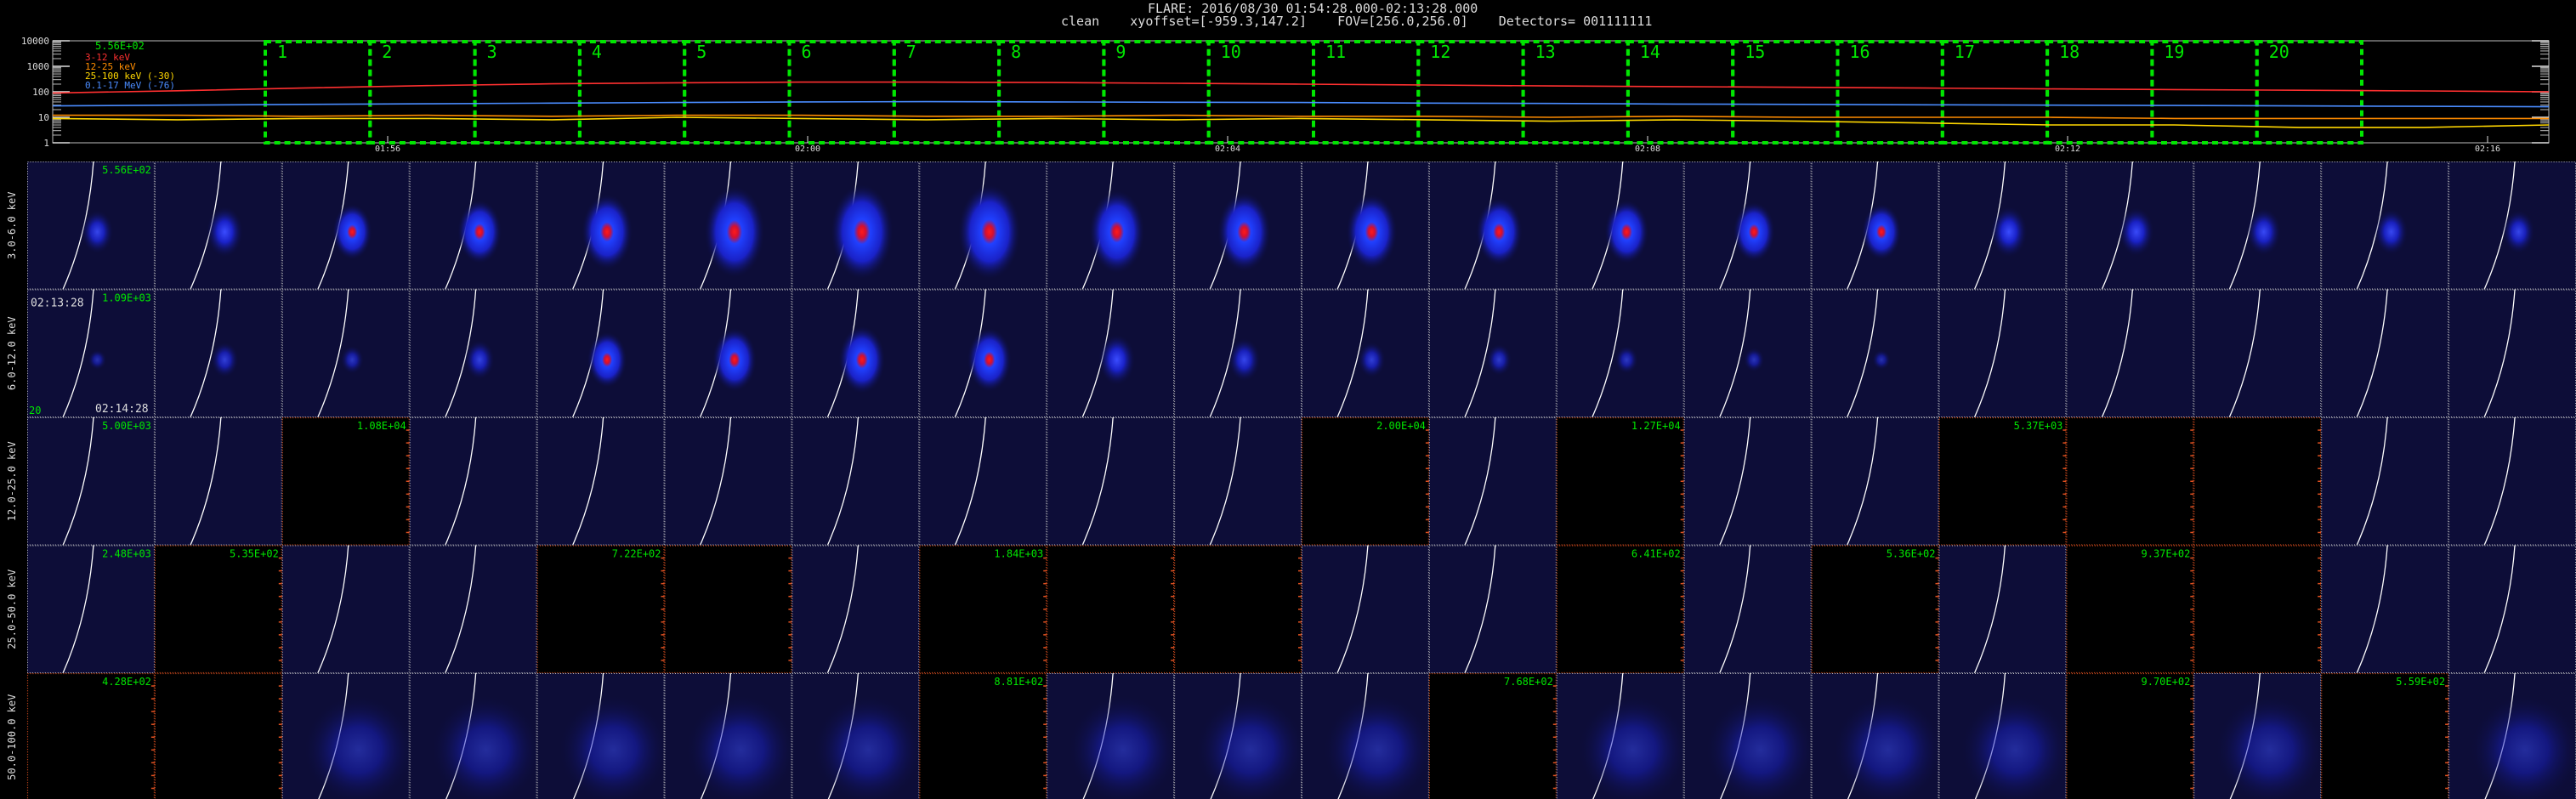 The width and height of the screenshot is (2576, 799). Describe the element at coordinates (1860, 52) in the screenshot. I see `interval-label: 16` at that location.